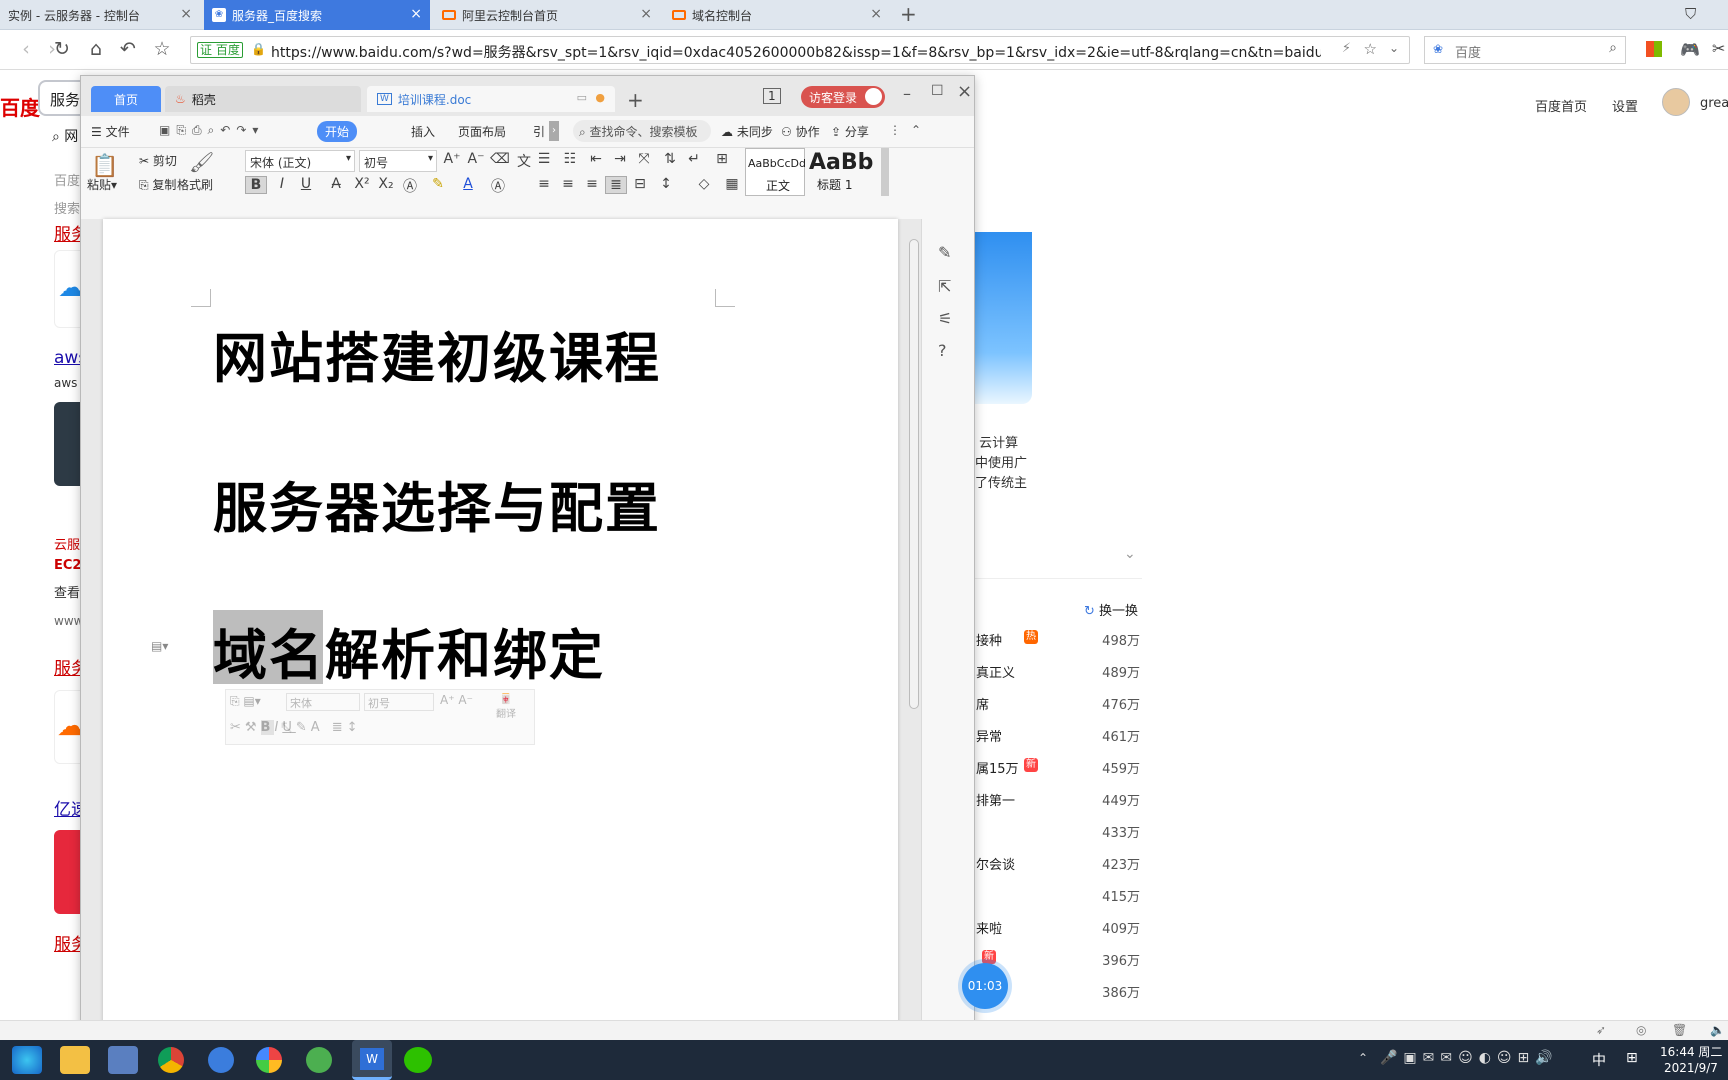  I want to click on shrink-font-icon: A⁻, so click(476, 159).